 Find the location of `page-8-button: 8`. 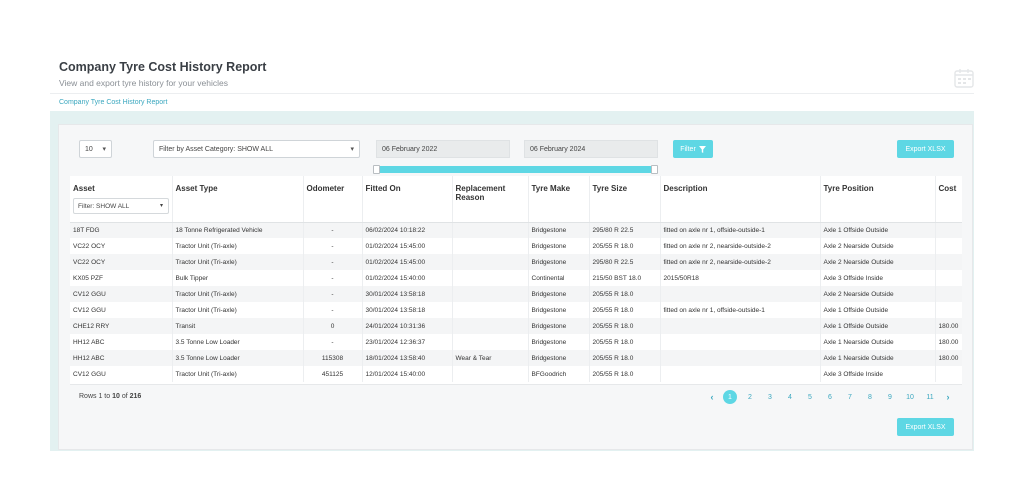

page-8-button: 8 is located at coordinates (870, 397).